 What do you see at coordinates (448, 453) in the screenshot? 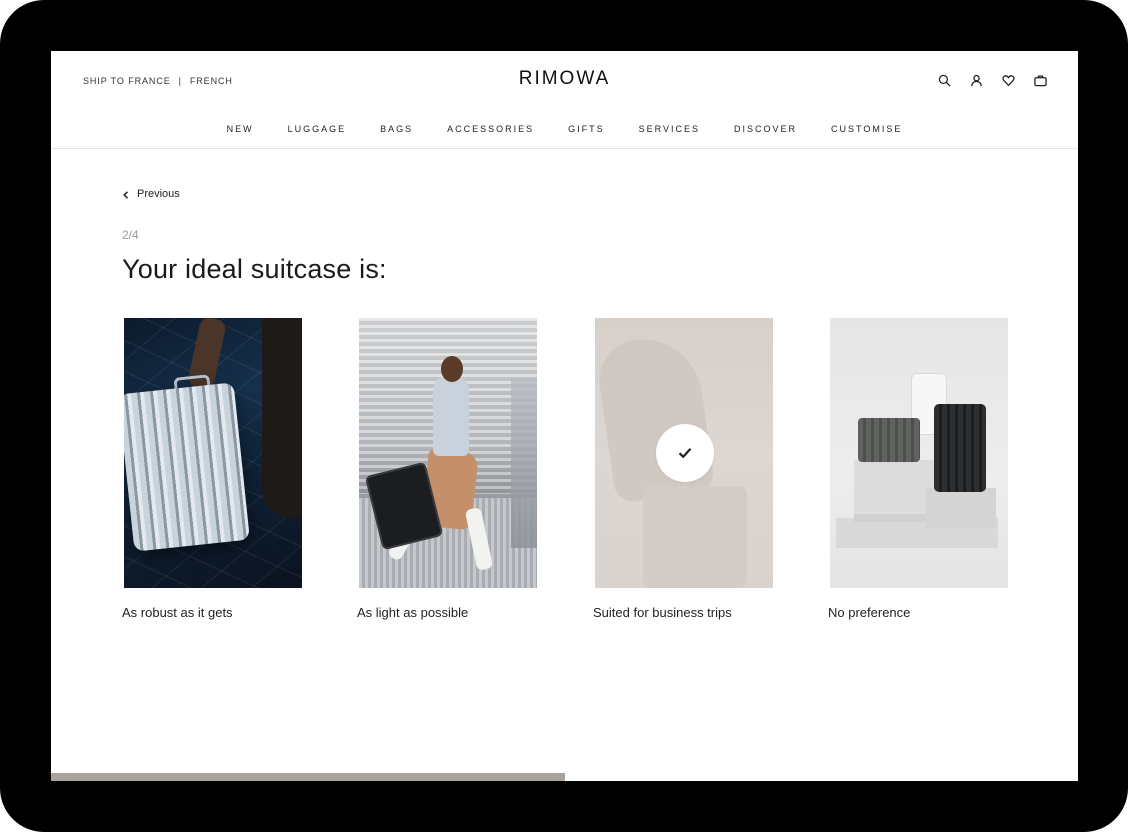
I see `option-image-light` at bounding box center [448, 453].